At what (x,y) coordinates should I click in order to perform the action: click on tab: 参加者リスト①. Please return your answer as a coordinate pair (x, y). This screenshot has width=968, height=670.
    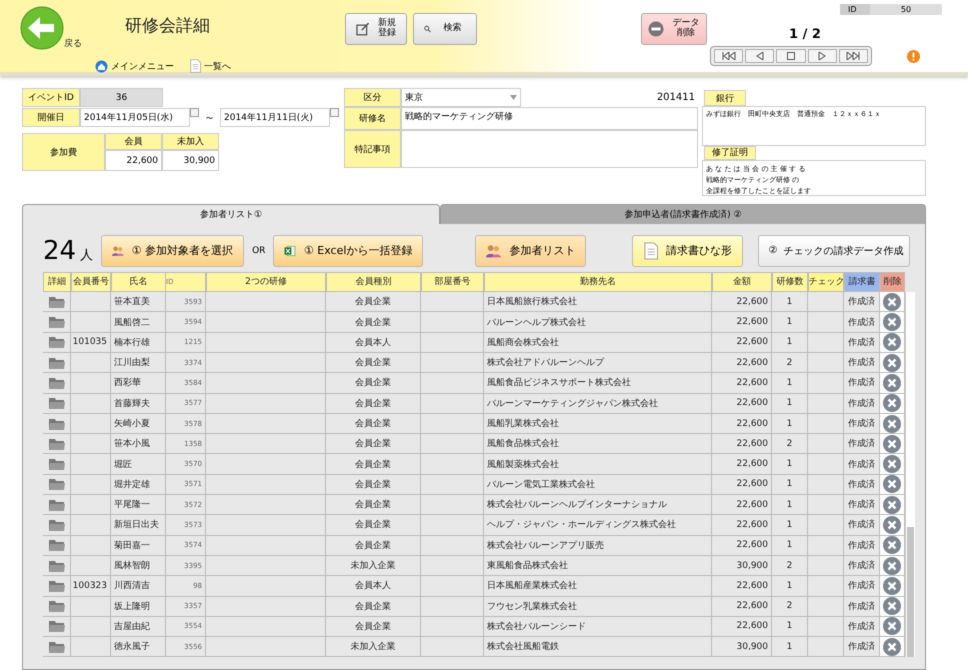
    Looking at the image, I should click on (231, 214).